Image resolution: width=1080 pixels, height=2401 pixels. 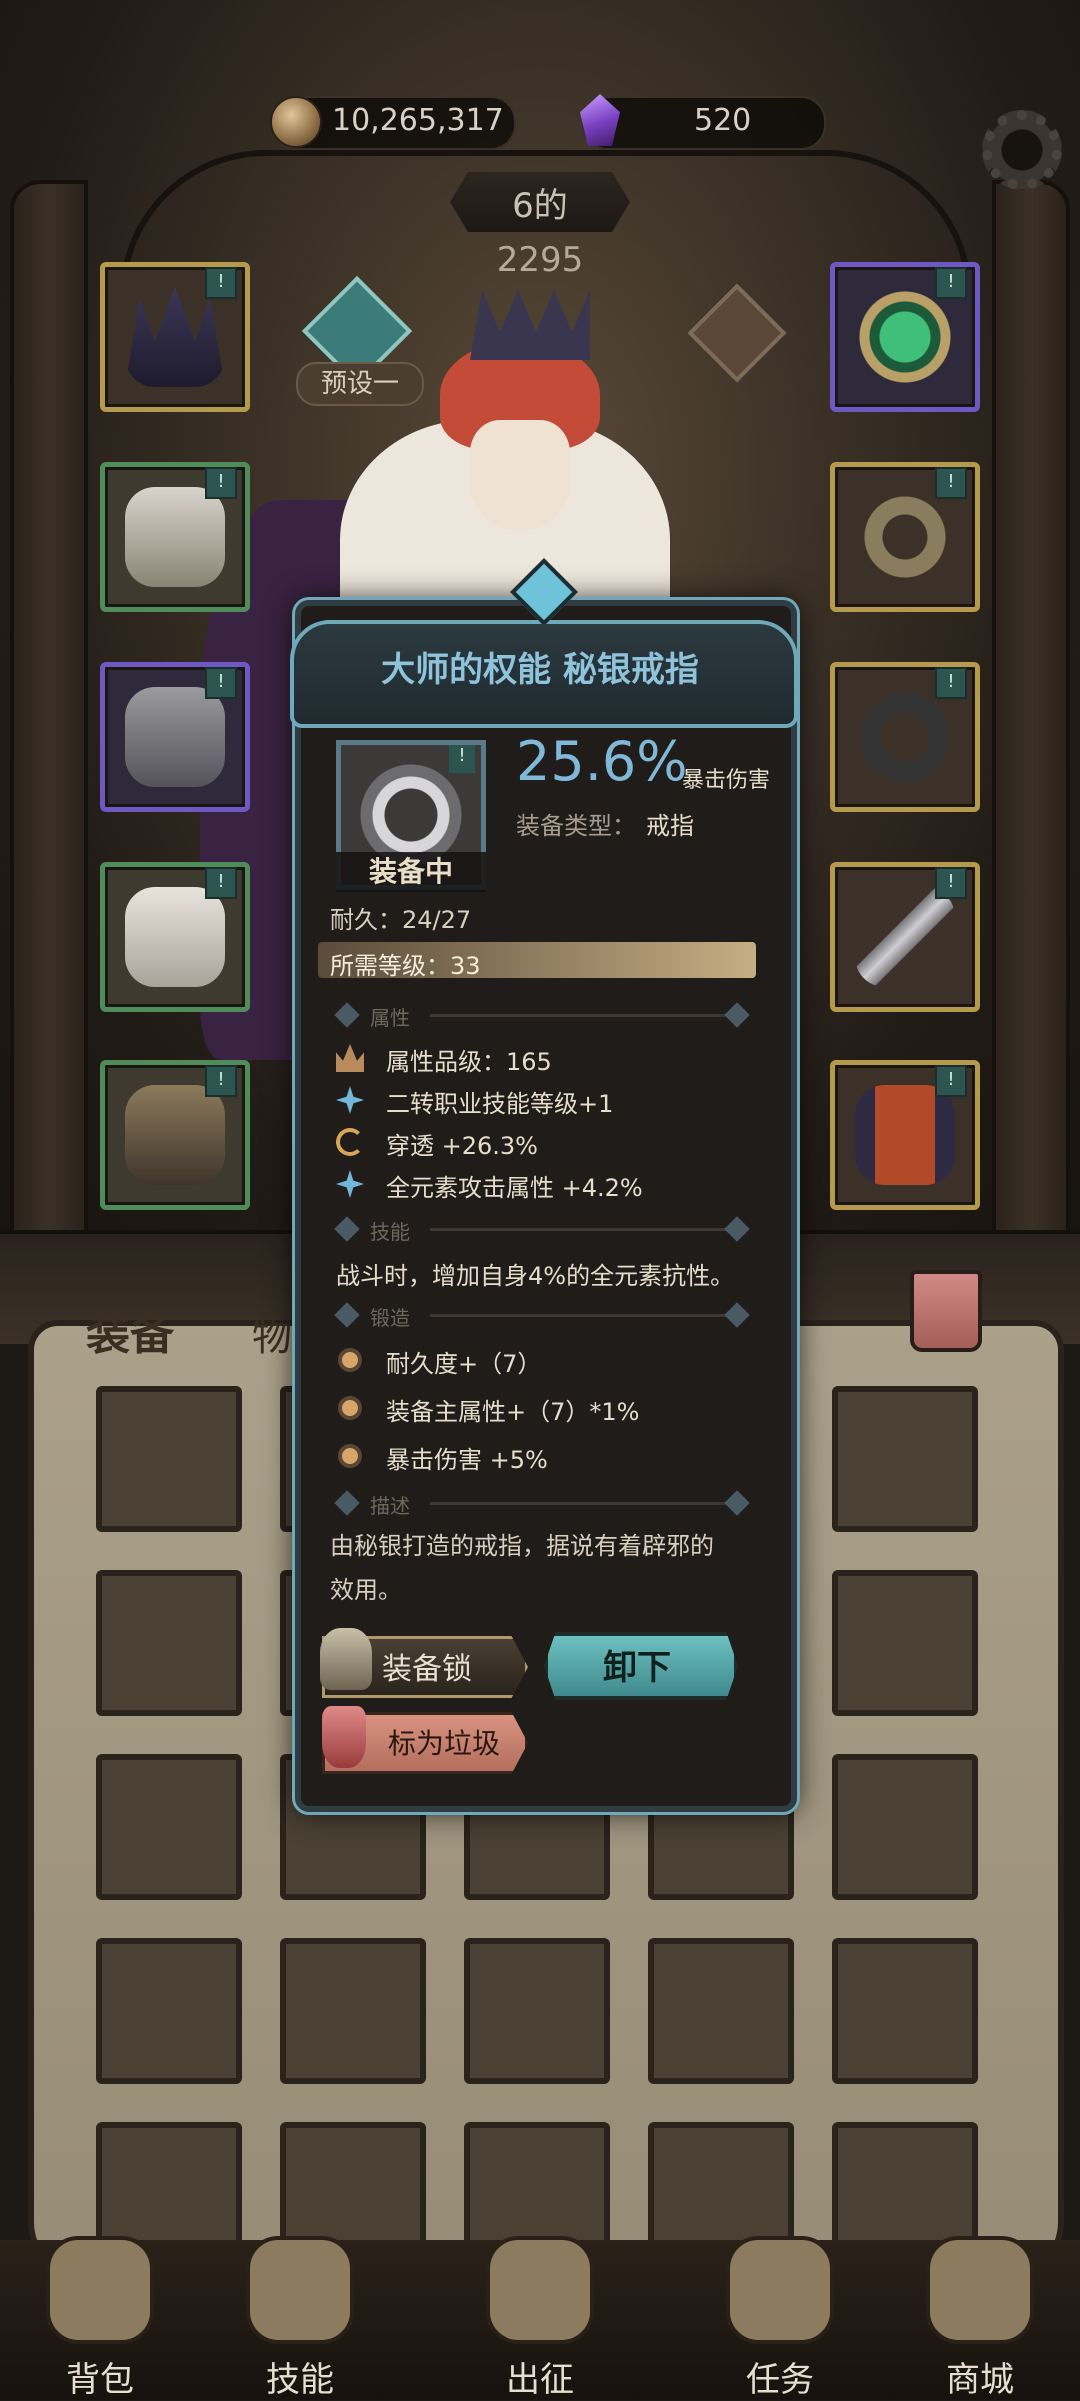 I want to click on tab-equipment: 装备, so click(x=130, y=1330).